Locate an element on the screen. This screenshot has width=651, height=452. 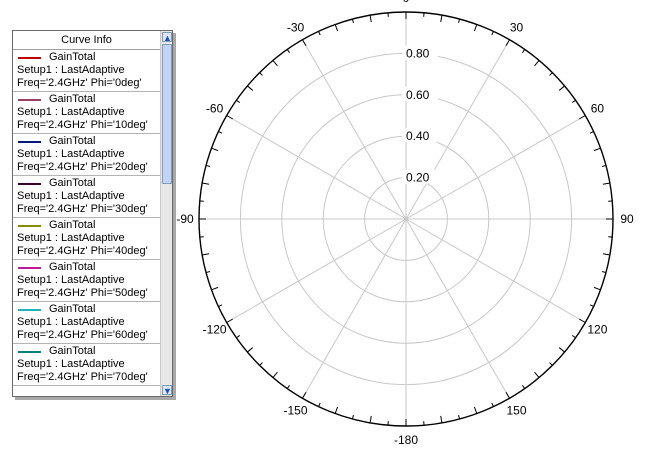
radial-tick-label: 0.20 is located at coordinates (418, 178).